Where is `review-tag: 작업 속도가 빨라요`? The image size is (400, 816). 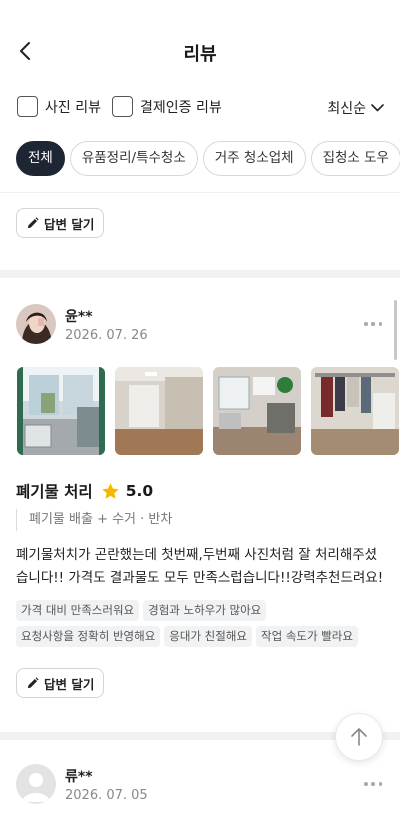
review-tag: 작업 속도가 빨라요 is located at coordinates (307, 636).